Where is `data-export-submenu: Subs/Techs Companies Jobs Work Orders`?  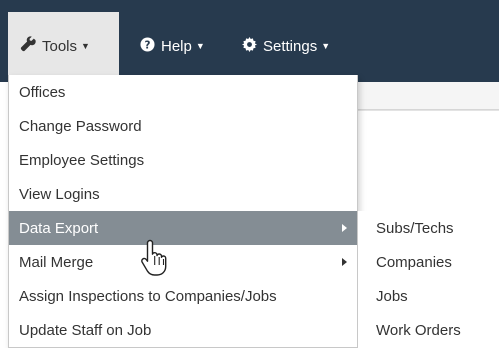 data-export-submenu: Subs/Techs Companies Jobs Work Orders is located at coordinates (428, 279).